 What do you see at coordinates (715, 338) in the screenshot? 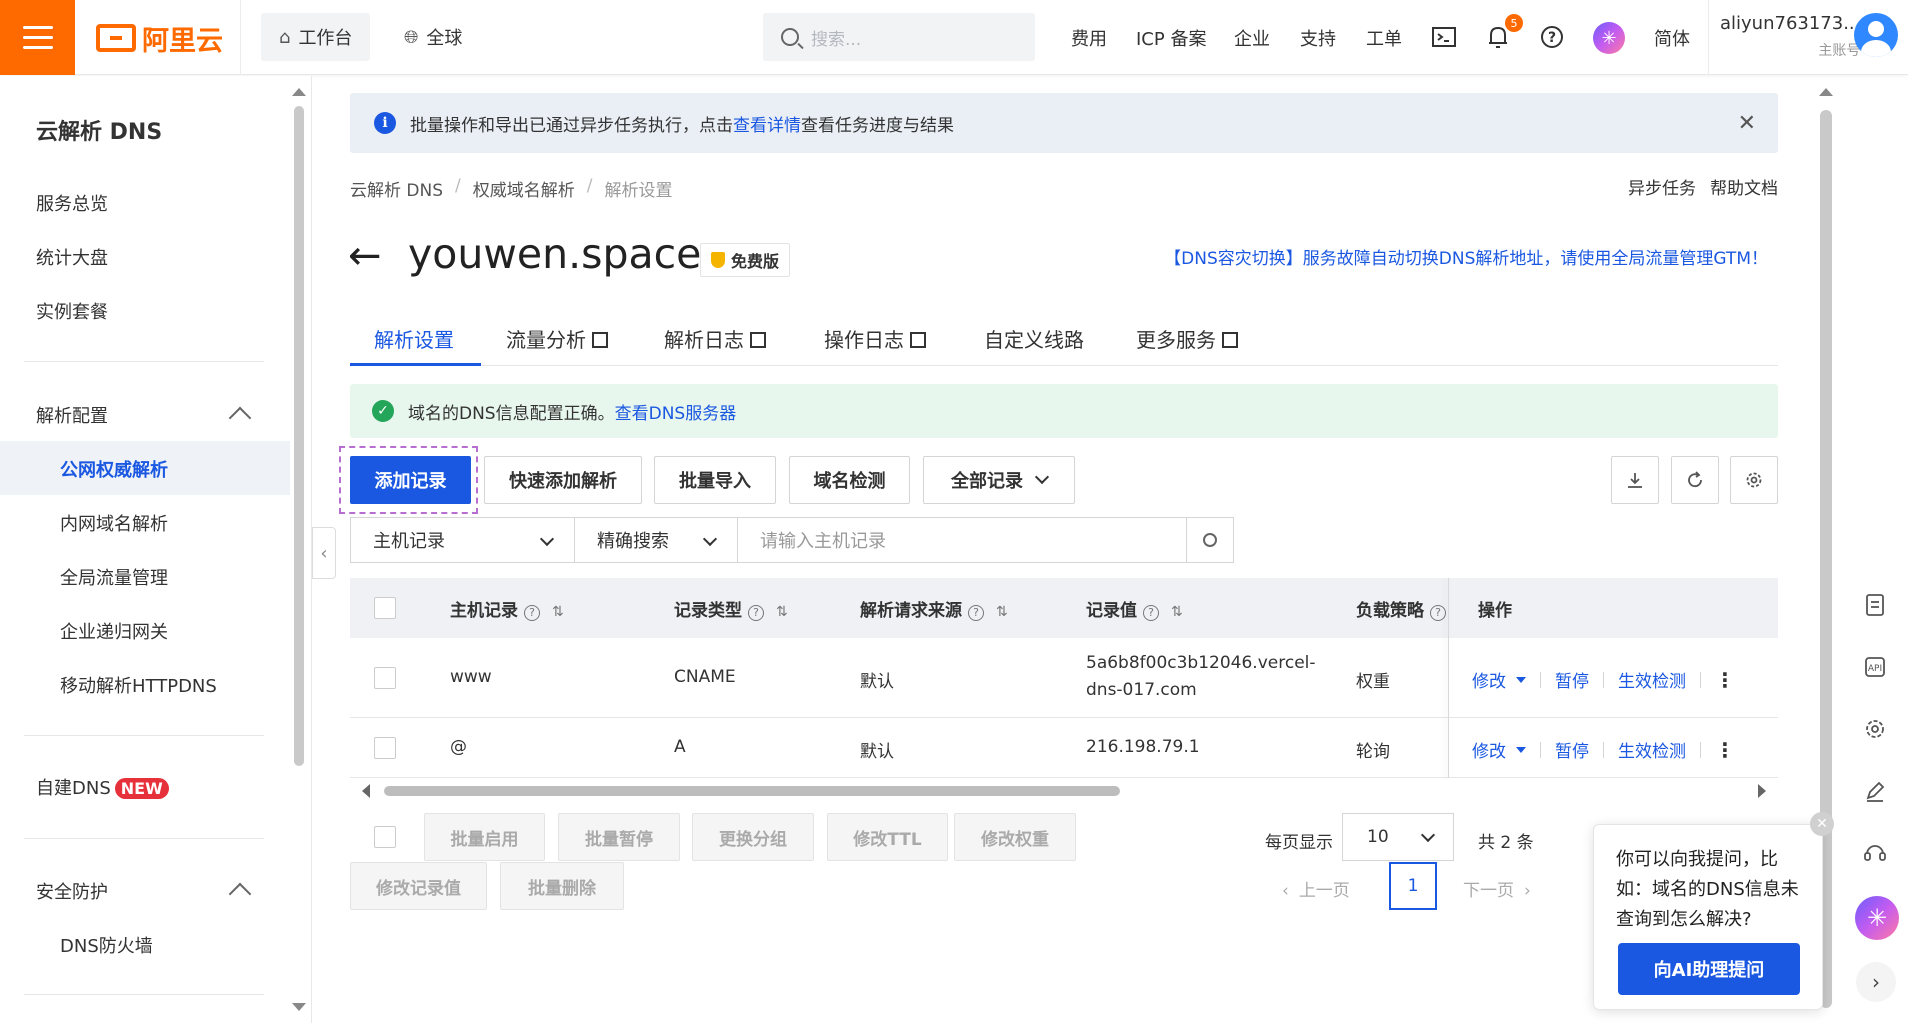
I see `tab-resolve-logs: 解析日志` at bounding box center [715, 338].